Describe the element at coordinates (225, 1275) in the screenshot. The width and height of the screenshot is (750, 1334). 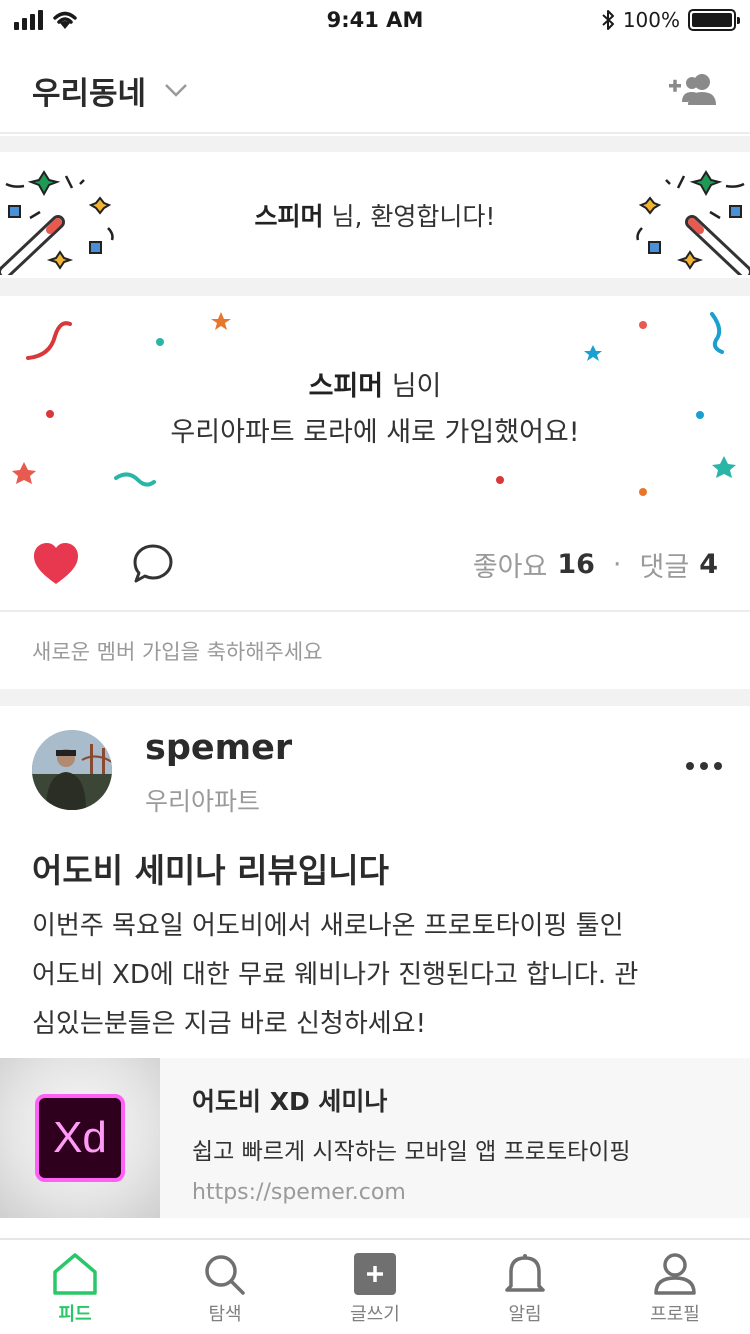
I see `search-icon` at that location.